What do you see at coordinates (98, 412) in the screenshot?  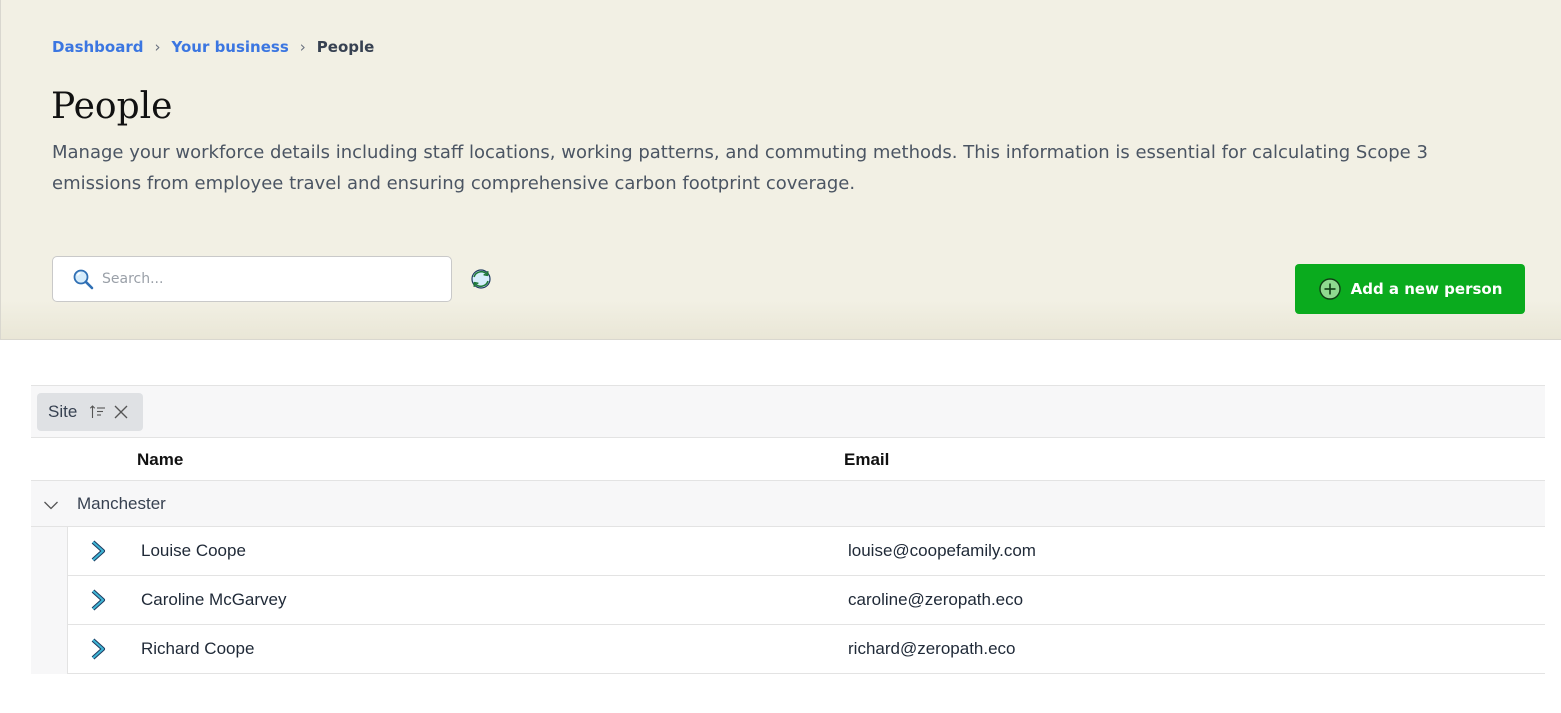 I see `sort-ascending-icon` at bounding box center [98, 412].